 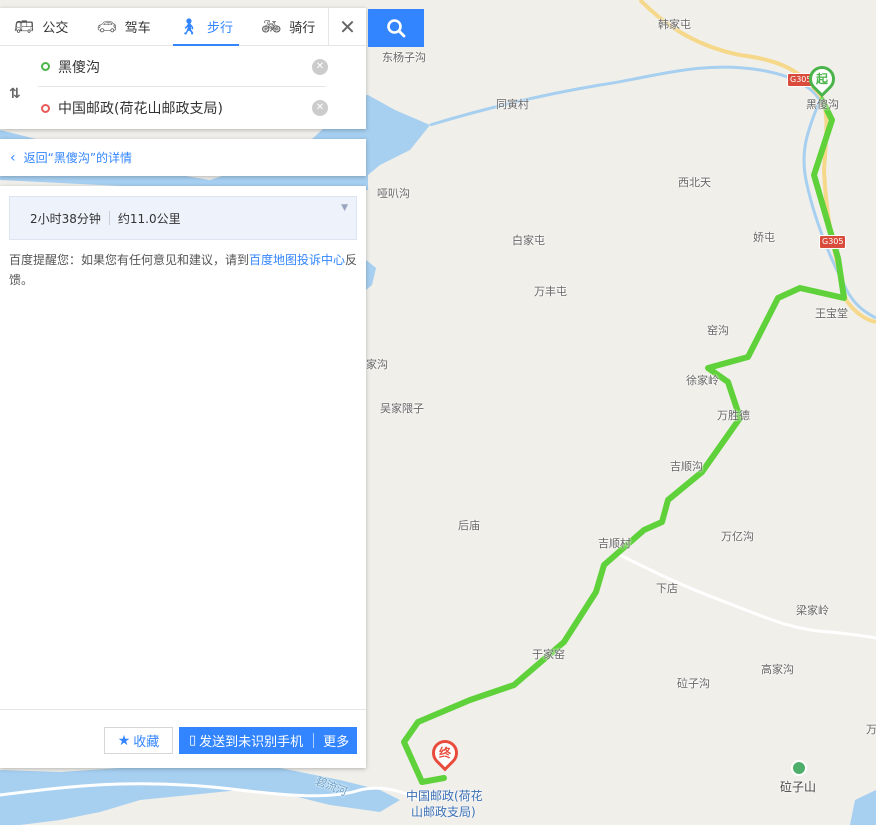 I want to click on place-label: 后庙, so click(x=469, y=525).